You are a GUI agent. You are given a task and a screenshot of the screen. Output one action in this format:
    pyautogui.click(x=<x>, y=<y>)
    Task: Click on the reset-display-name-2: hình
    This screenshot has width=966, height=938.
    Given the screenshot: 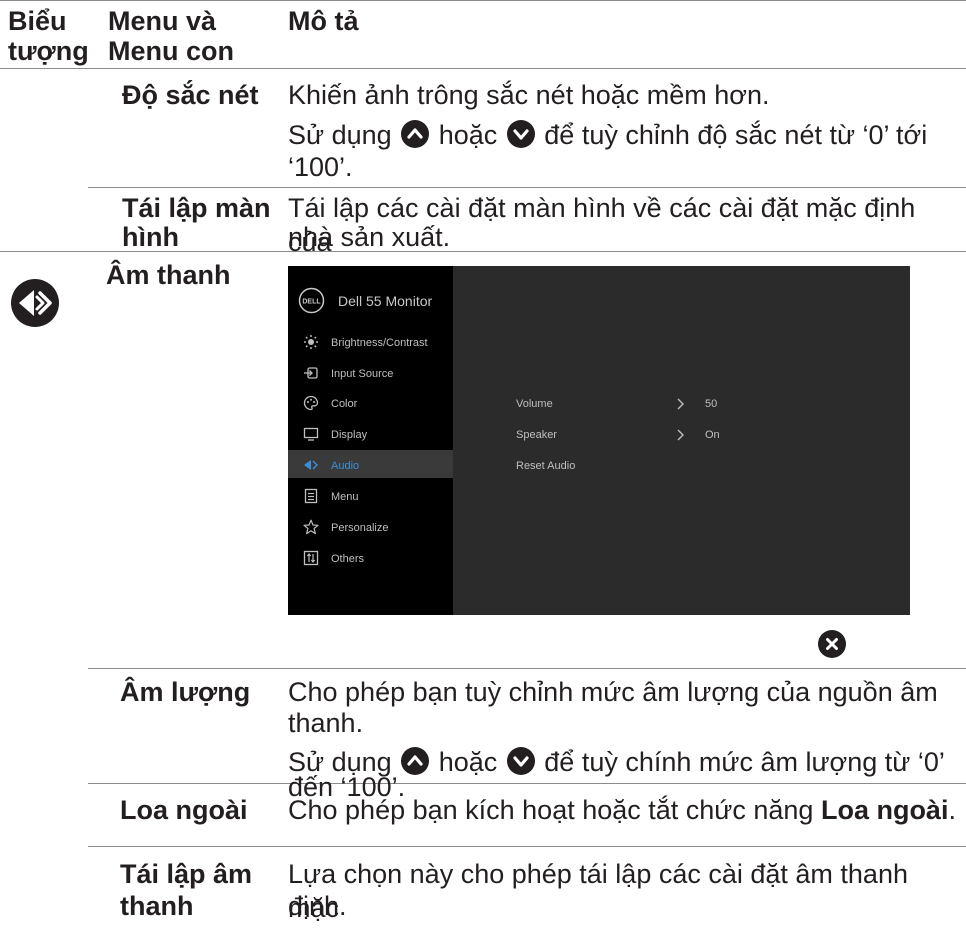 What is the action you would take?
    pyautogui.click(x=150, y=237)
    